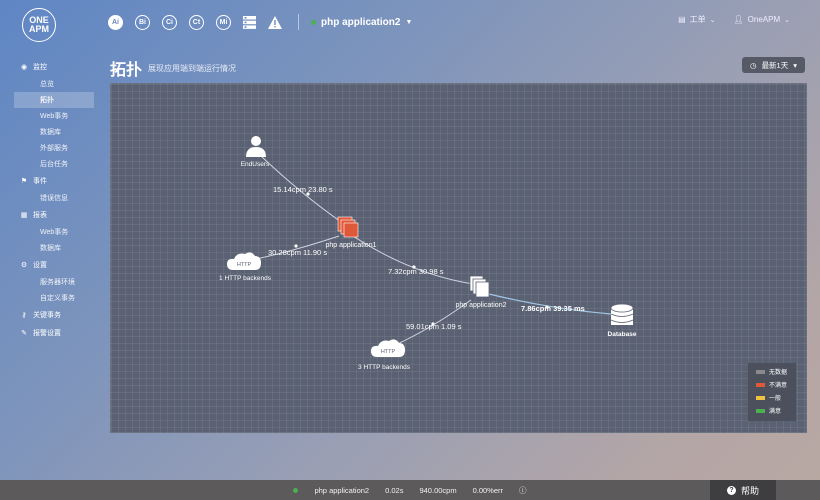 The height and width of the screenshot is (500, 820). Describe the element at coordinates (434, 326) in the screenshot. I see `edge-label-app2-http3: 59.01cpm 1.09 s` at that location.